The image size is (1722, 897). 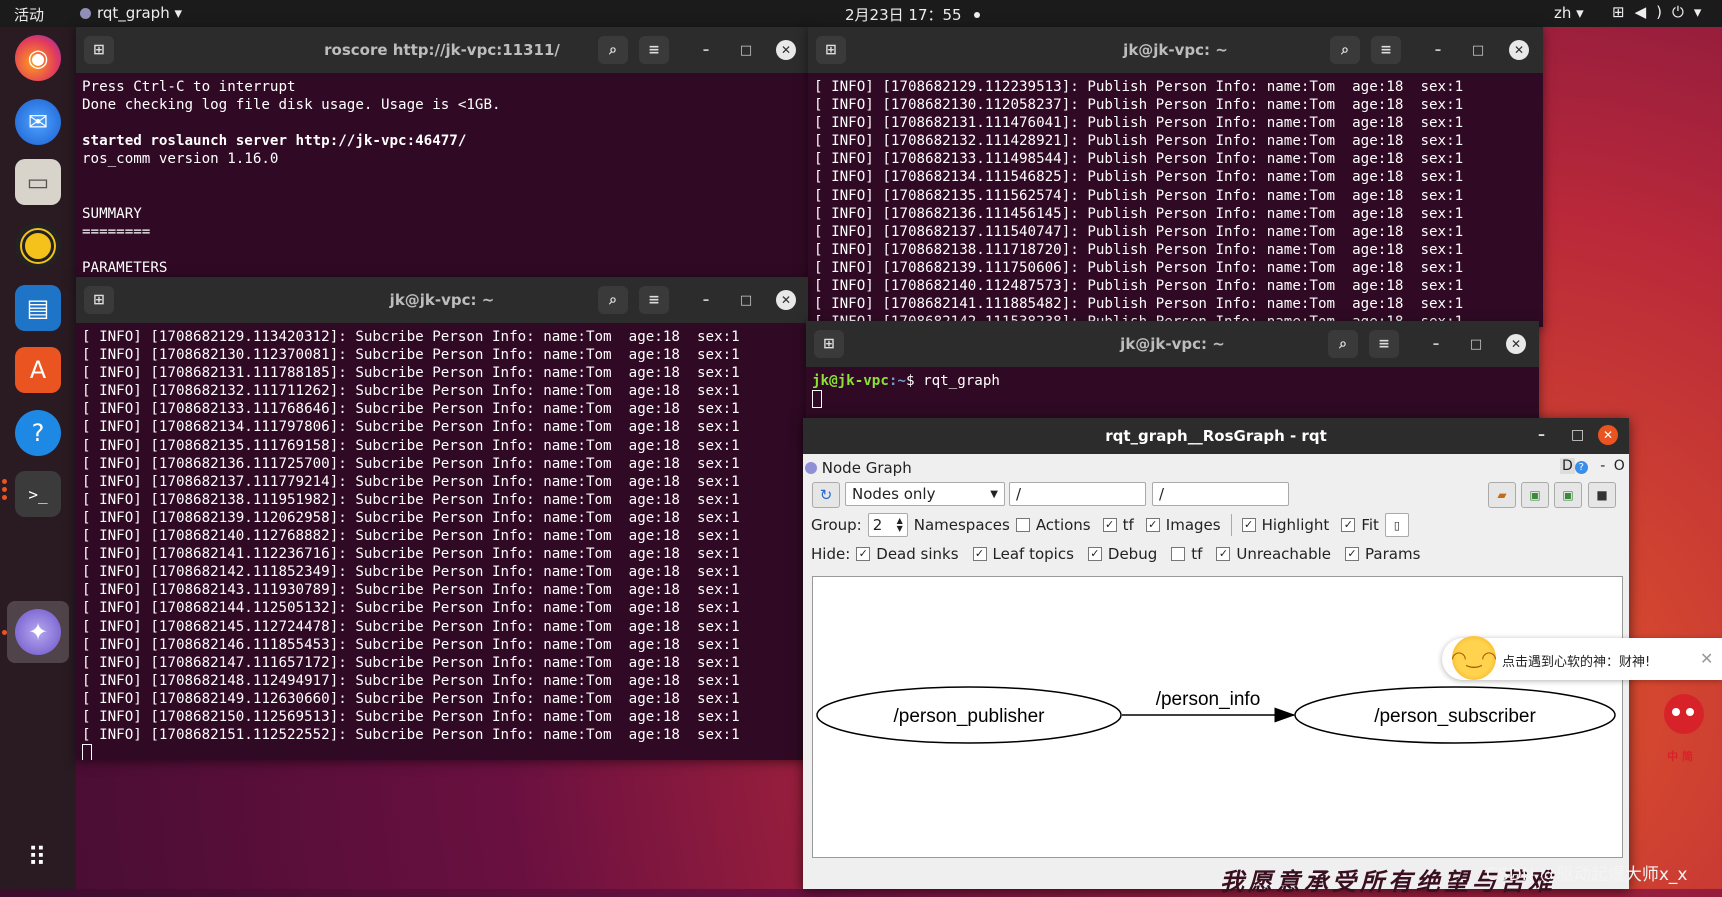 I want to click on lang-label: zh, so click(x=1563, y=13).